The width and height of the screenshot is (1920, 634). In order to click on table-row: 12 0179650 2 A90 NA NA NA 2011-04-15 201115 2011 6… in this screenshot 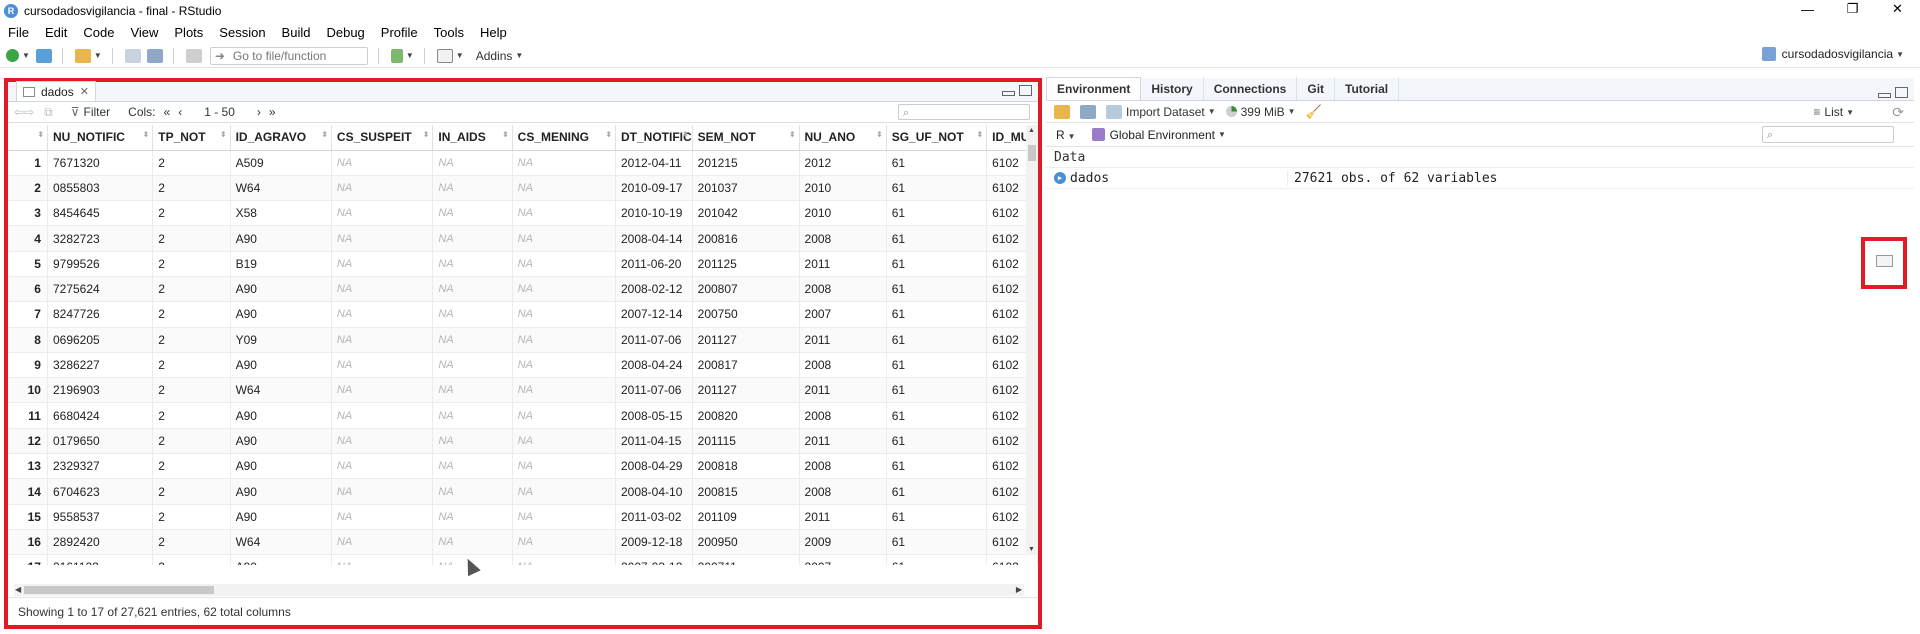, I will do `click(523, 441)`.